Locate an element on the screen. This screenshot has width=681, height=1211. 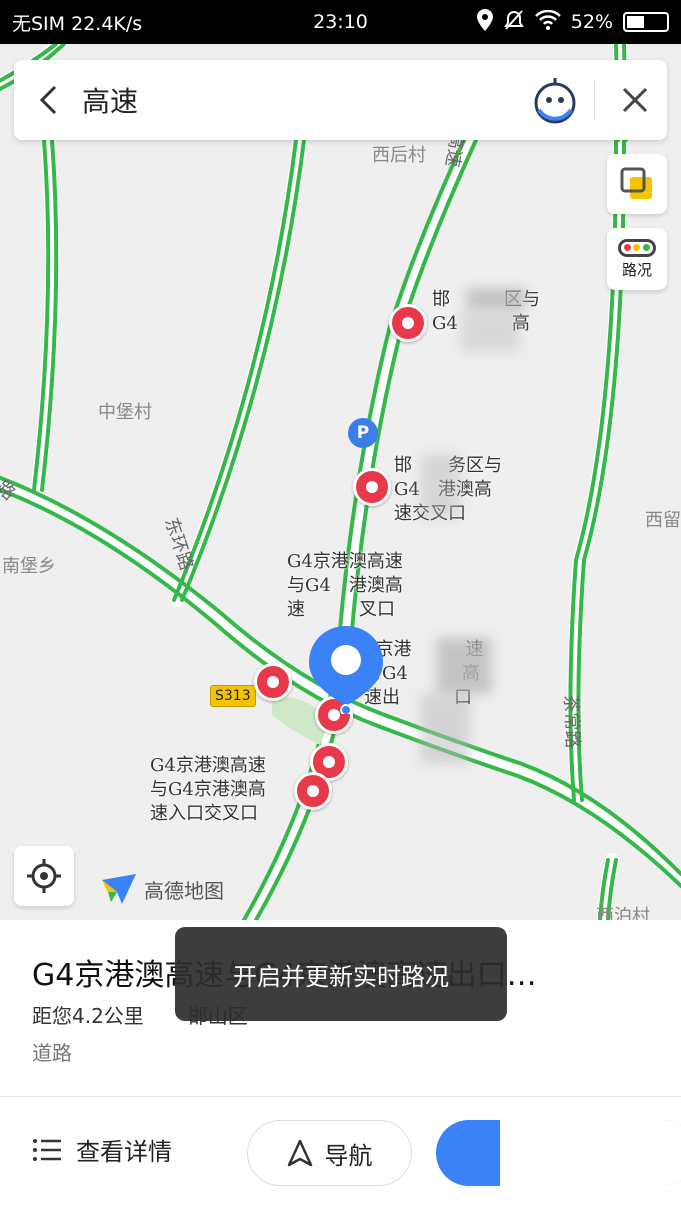
view-details-button: 查看详情 is located at coordinates (102, 1149).